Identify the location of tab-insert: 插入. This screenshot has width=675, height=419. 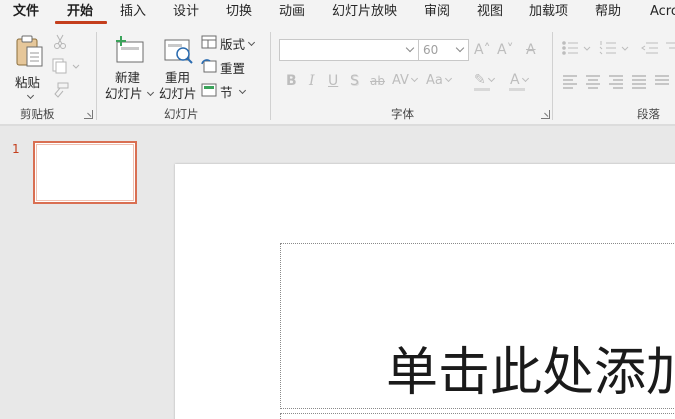
(133, 12).